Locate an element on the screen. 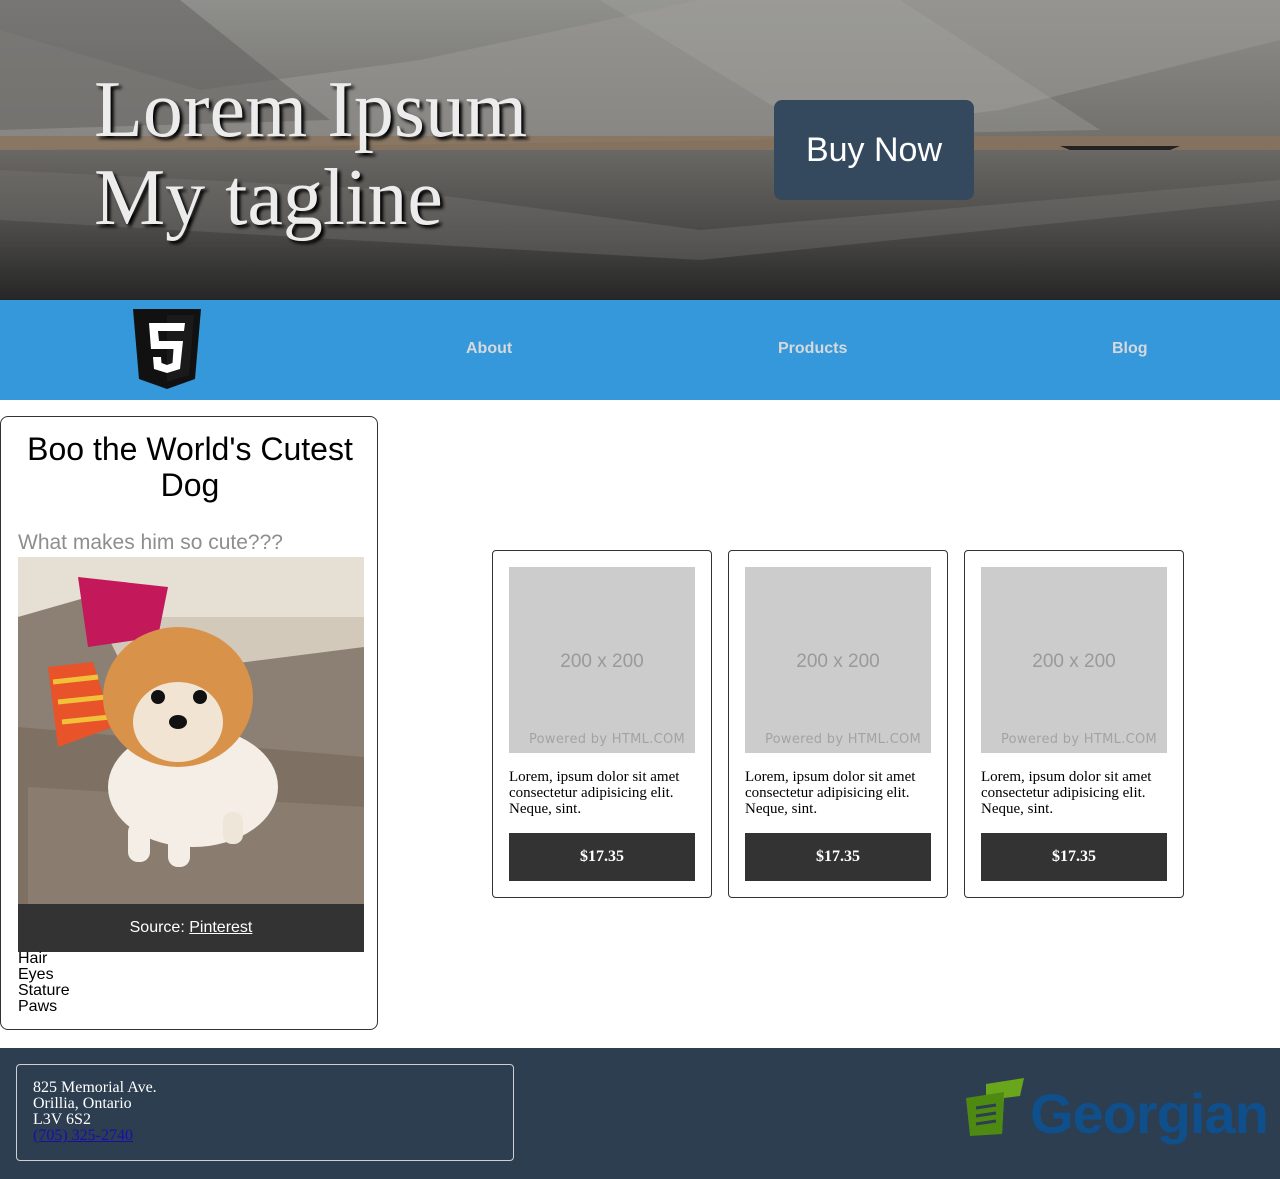 The image size is (1280, 1179). list-item: Paws is located at coordinates (38, 1006).